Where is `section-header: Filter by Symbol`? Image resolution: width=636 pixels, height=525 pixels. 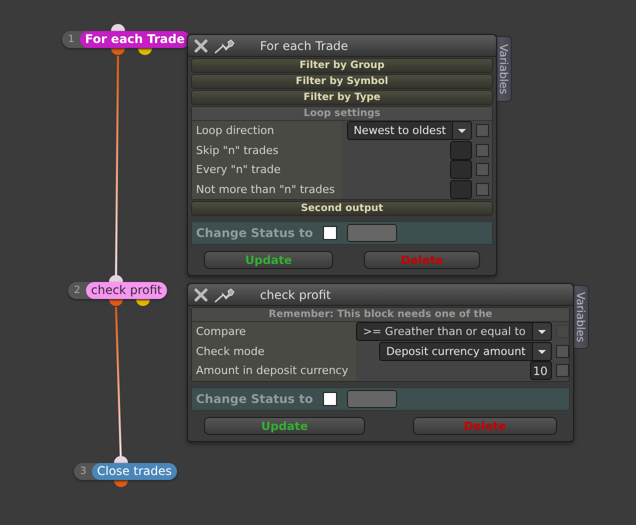
section-header: Filter by Symbol is located at coordinates (342, 81).